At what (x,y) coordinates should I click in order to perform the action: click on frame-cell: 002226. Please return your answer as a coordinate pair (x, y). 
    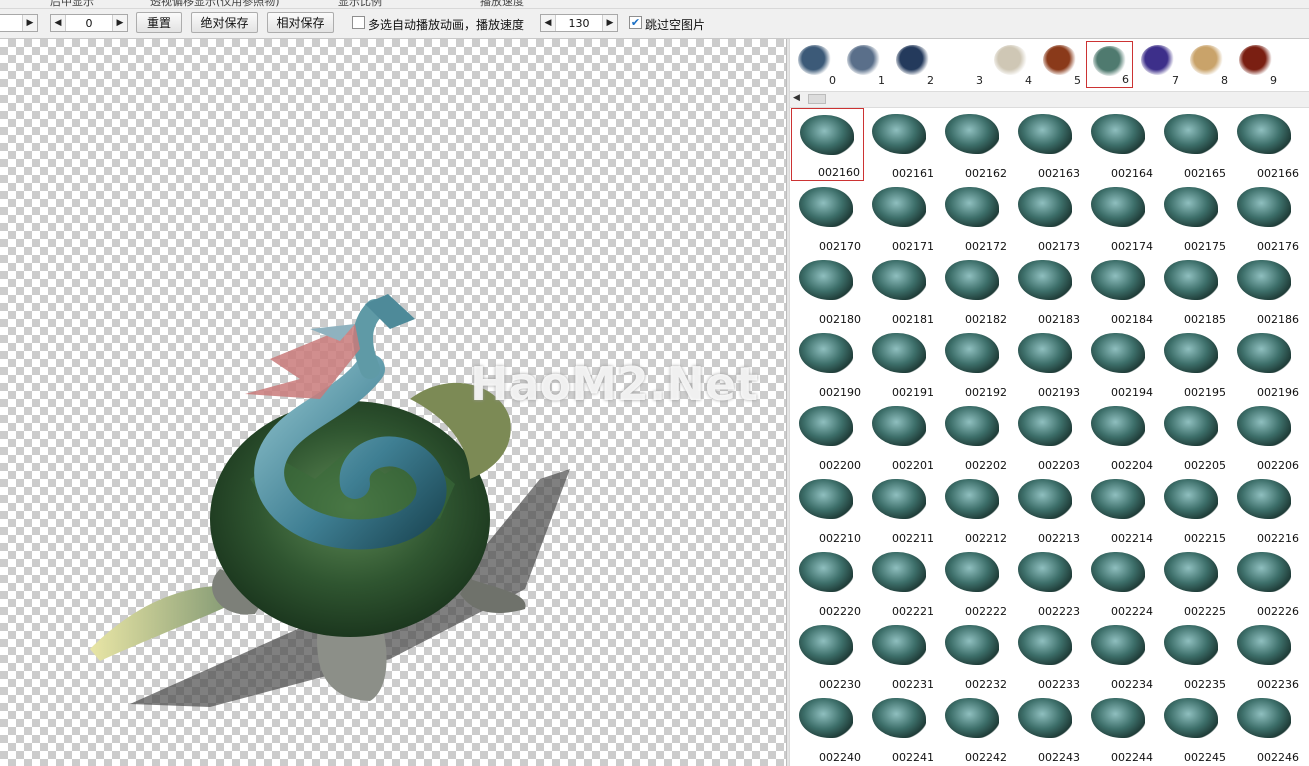
    Looking at the image, I should click on (1265, 582).